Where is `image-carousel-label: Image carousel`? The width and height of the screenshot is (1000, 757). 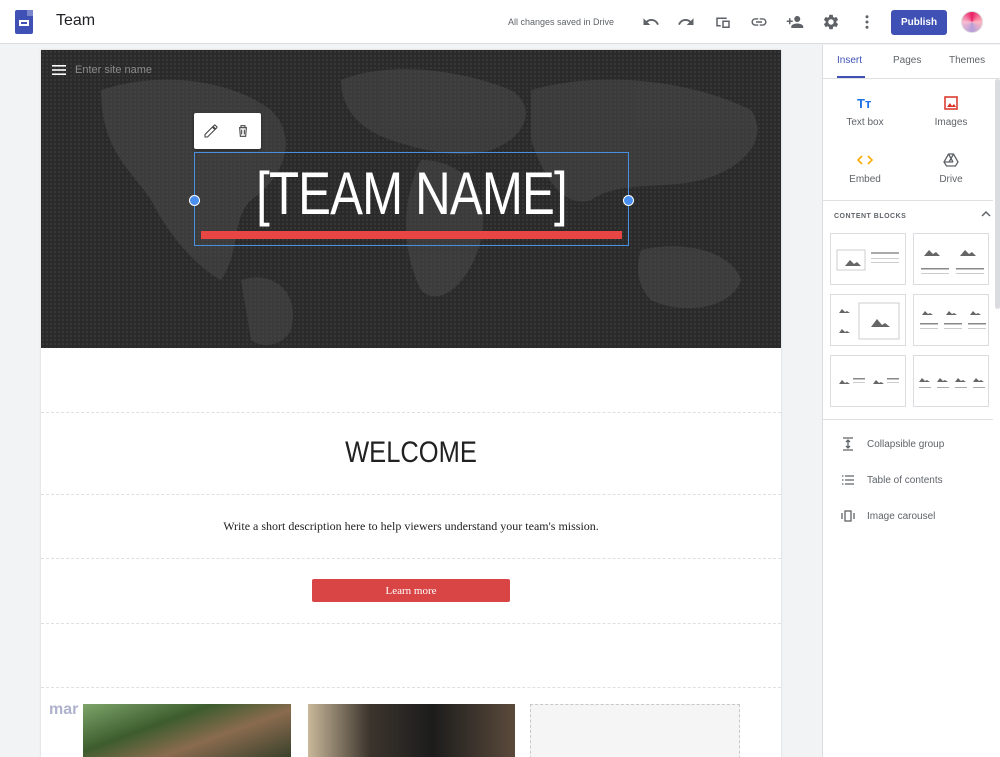
image-carousel-label: Image carousel is located at coordinates (901, 516).